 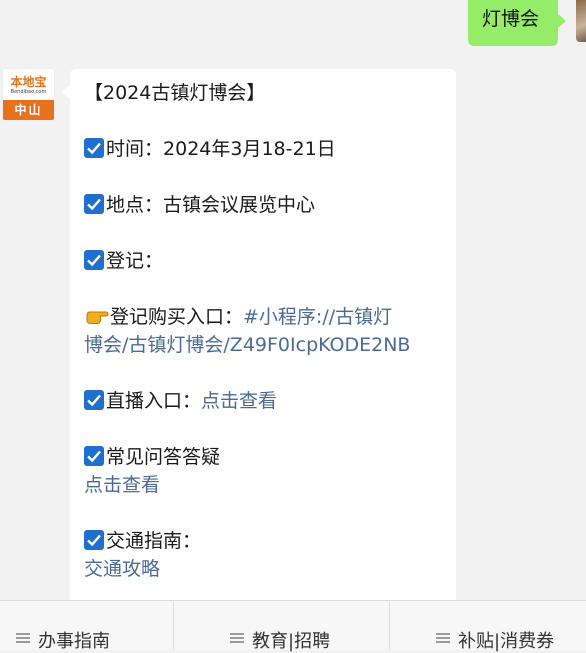 I want to click on faq-line: 常见问答答疑点击查看, so click(x=263, y=471).